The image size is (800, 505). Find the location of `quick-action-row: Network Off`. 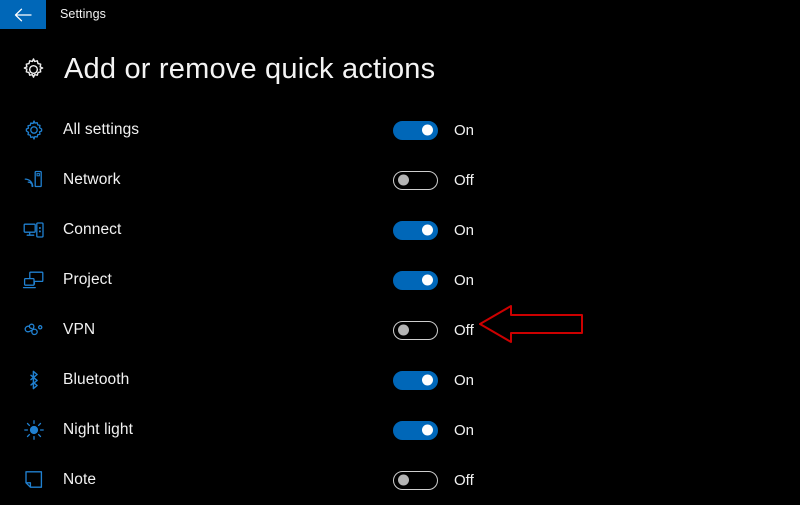

quick-action-row: Network Off is located at coordinates (400, 180).